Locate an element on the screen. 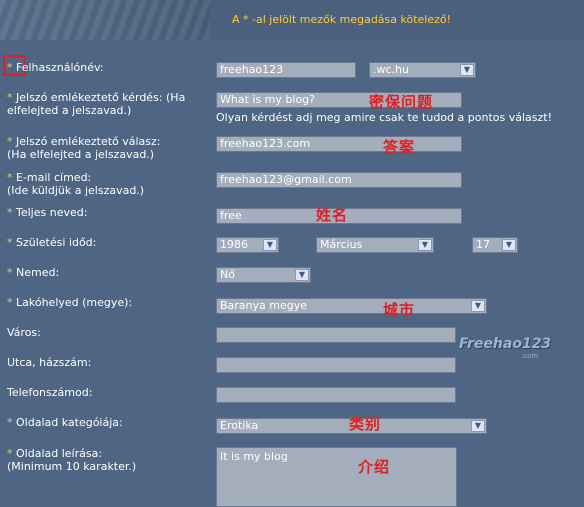 Image resolution: width=584 pixels, height=507 pixels. gender-label-row: * Nemed: is located at coordinates (33, 272).